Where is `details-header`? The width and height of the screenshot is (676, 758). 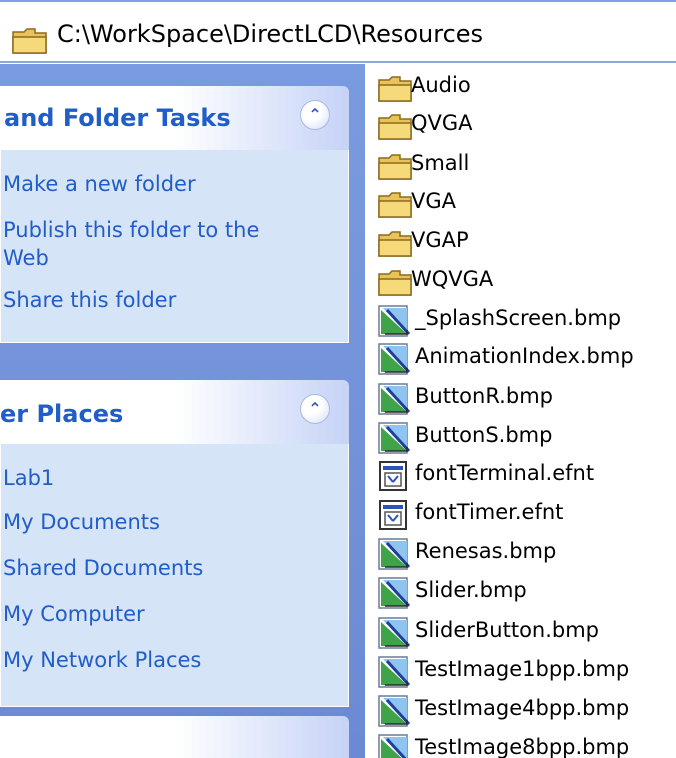
details-header is located at coordinates (174, 737).